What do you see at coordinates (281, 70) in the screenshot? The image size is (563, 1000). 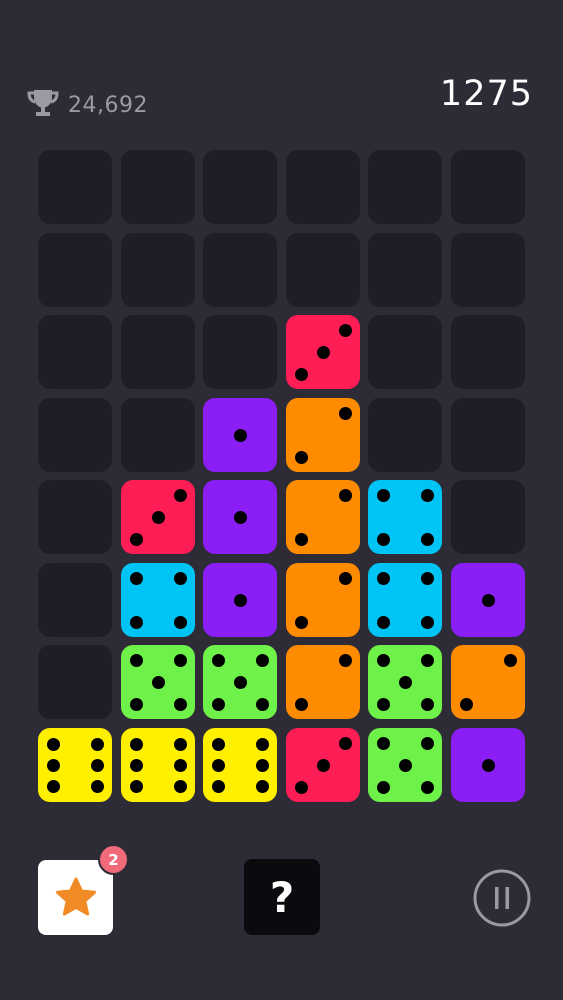 I see `header: 24,692 1275` at bounding box center [281, 70].